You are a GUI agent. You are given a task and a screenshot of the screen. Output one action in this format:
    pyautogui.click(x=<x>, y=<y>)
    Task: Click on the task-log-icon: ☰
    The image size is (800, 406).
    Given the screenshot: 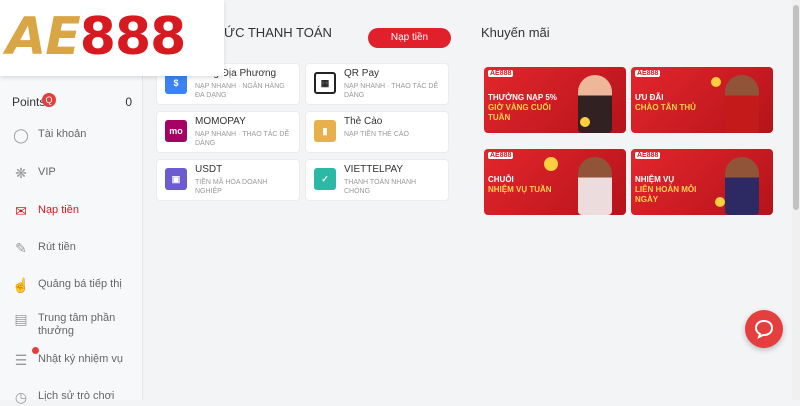 What is the action you would take?
    pyautogui.click(x=21, y=360)
    